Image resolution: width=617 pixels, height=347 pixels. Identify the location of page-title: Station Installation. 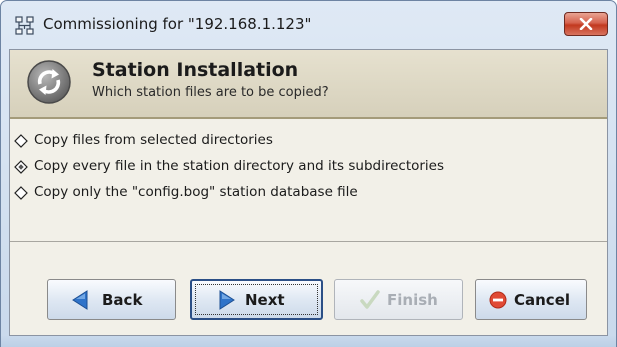
(195, 70).